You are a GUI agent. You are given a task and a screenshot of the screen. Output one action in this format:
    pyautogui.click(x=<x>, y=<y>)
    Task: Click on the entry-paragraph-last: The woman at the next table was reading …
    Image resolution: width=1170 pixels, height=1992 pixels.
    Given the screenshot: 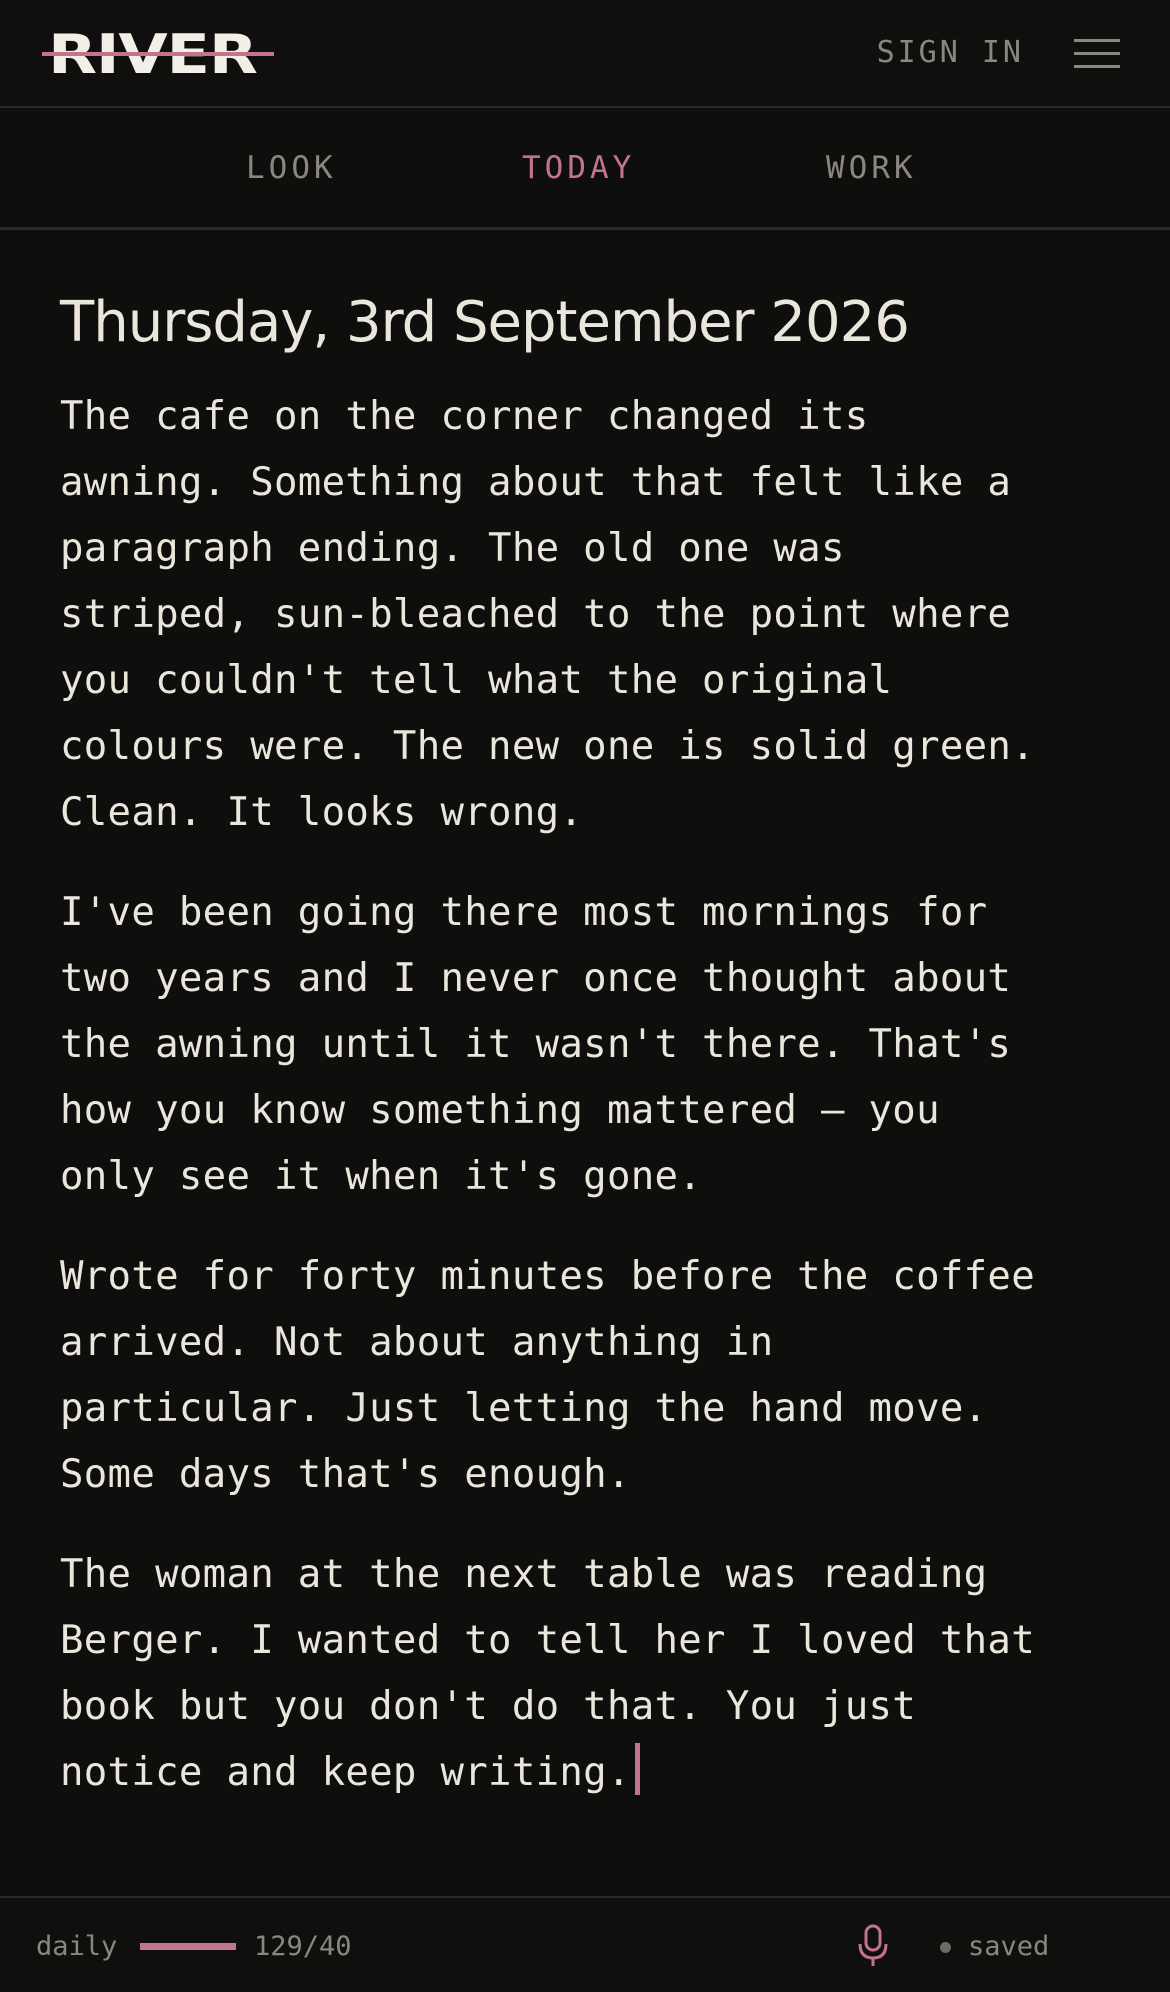 What is the action you would take?
    pyautogui.click(x=595, y=1674)
    